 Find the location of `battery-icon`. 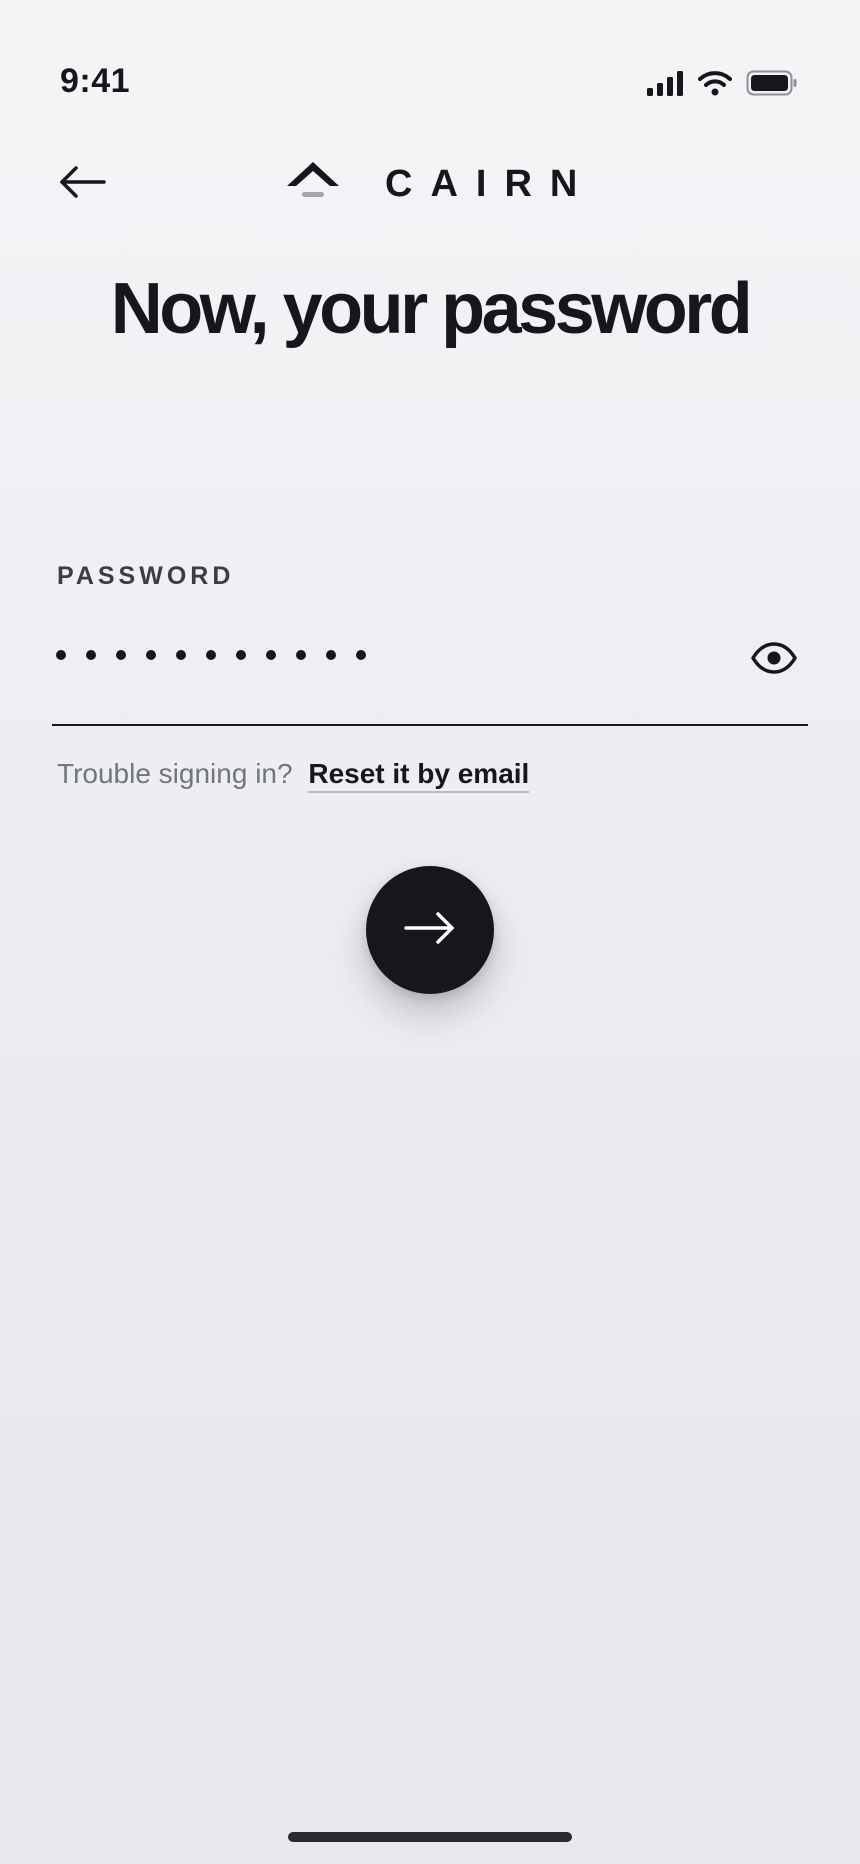

battery-icon is located at coordinates (772, 83).